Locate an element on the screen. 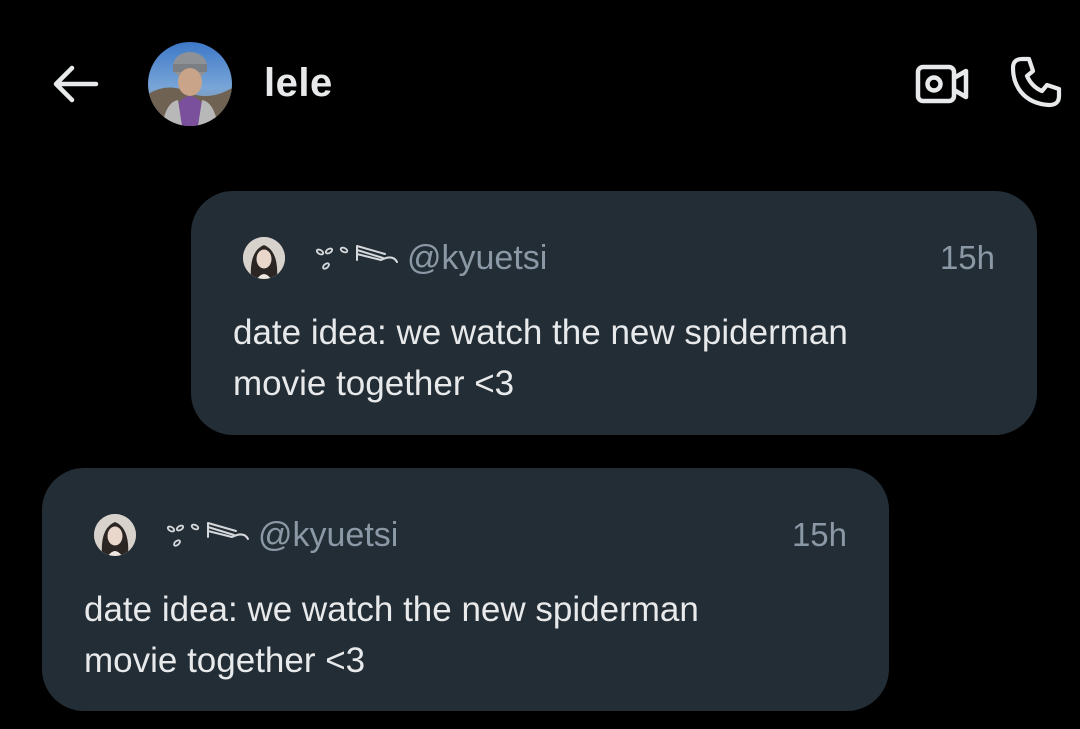 This screenshot has width=1080, height=729. arrow-left-icon is located at coordinates (76, 84).